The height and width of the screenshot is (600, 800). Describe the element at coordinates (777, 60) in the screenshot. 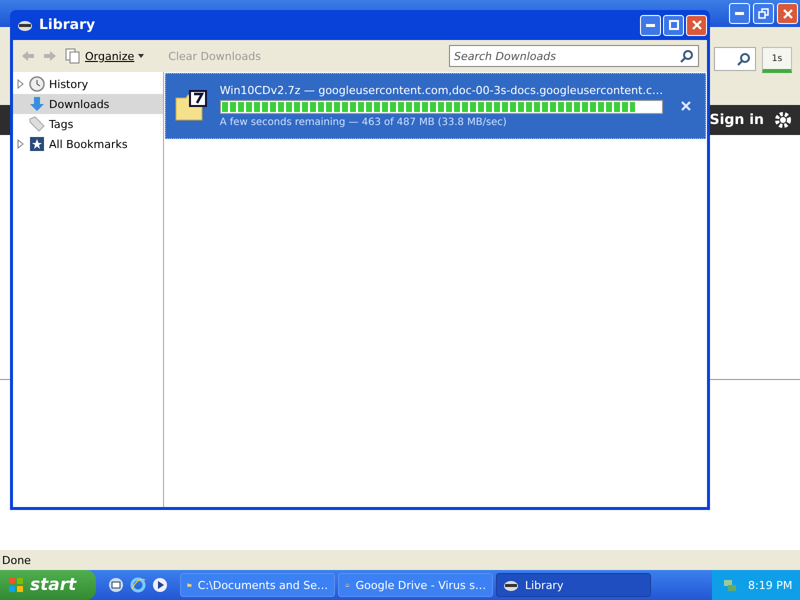

I see `toolbar-button: 1s` at that location.